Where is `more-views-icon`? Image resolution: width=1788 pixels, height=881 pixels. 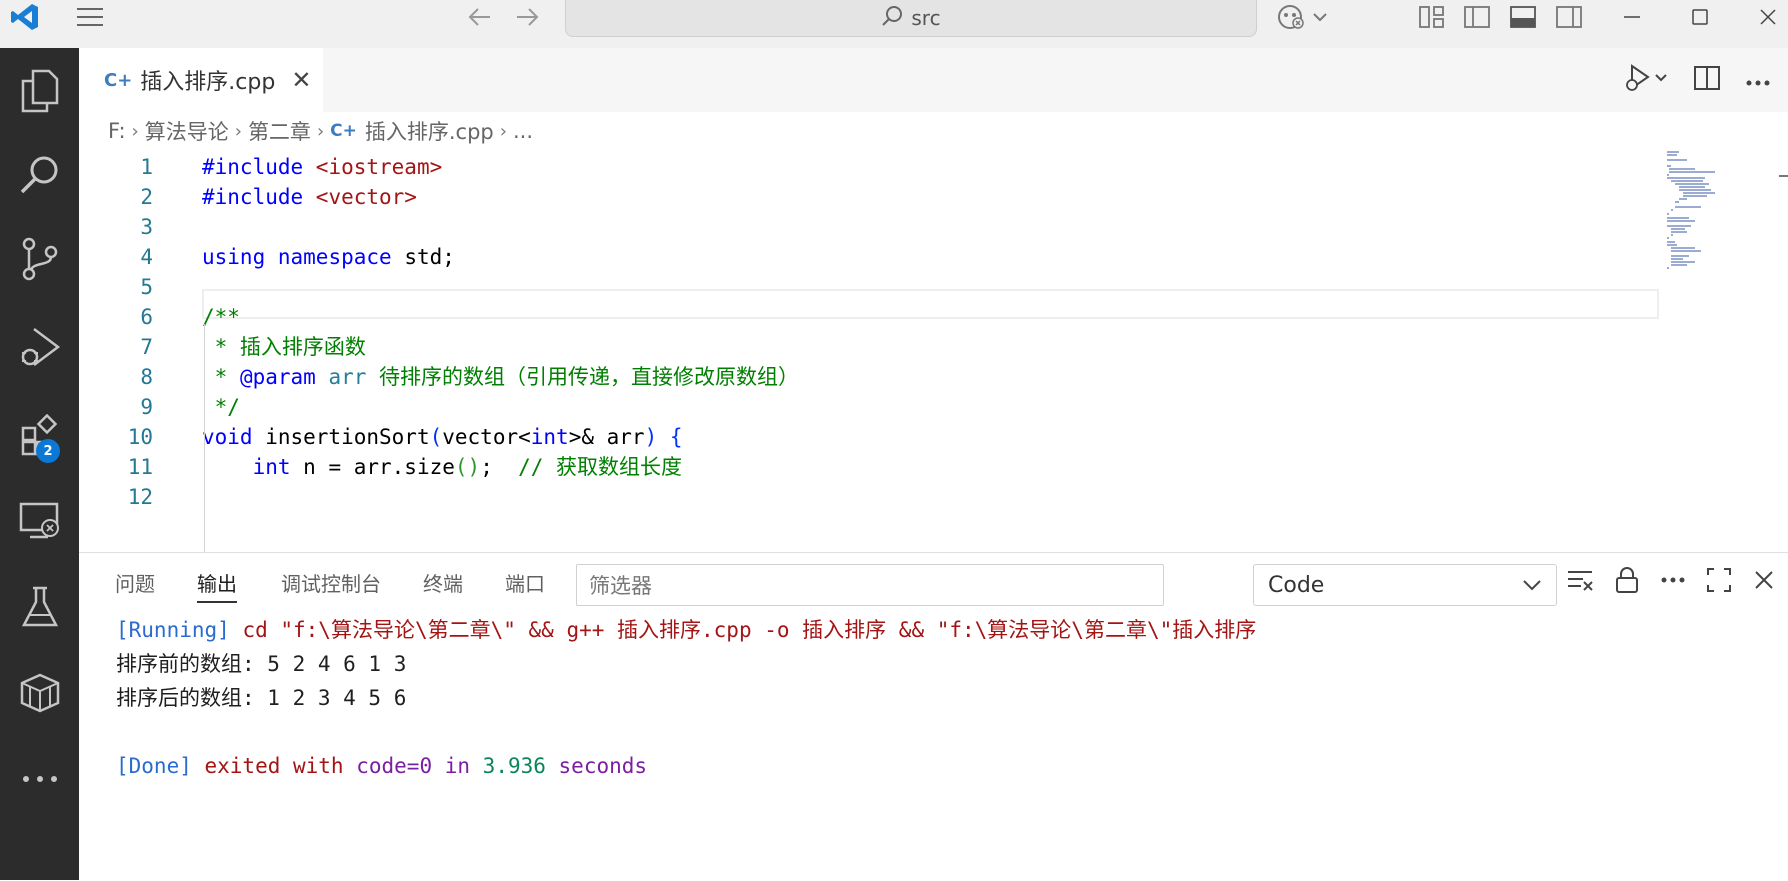
more-views-icon is located at coordinates (39, 779).